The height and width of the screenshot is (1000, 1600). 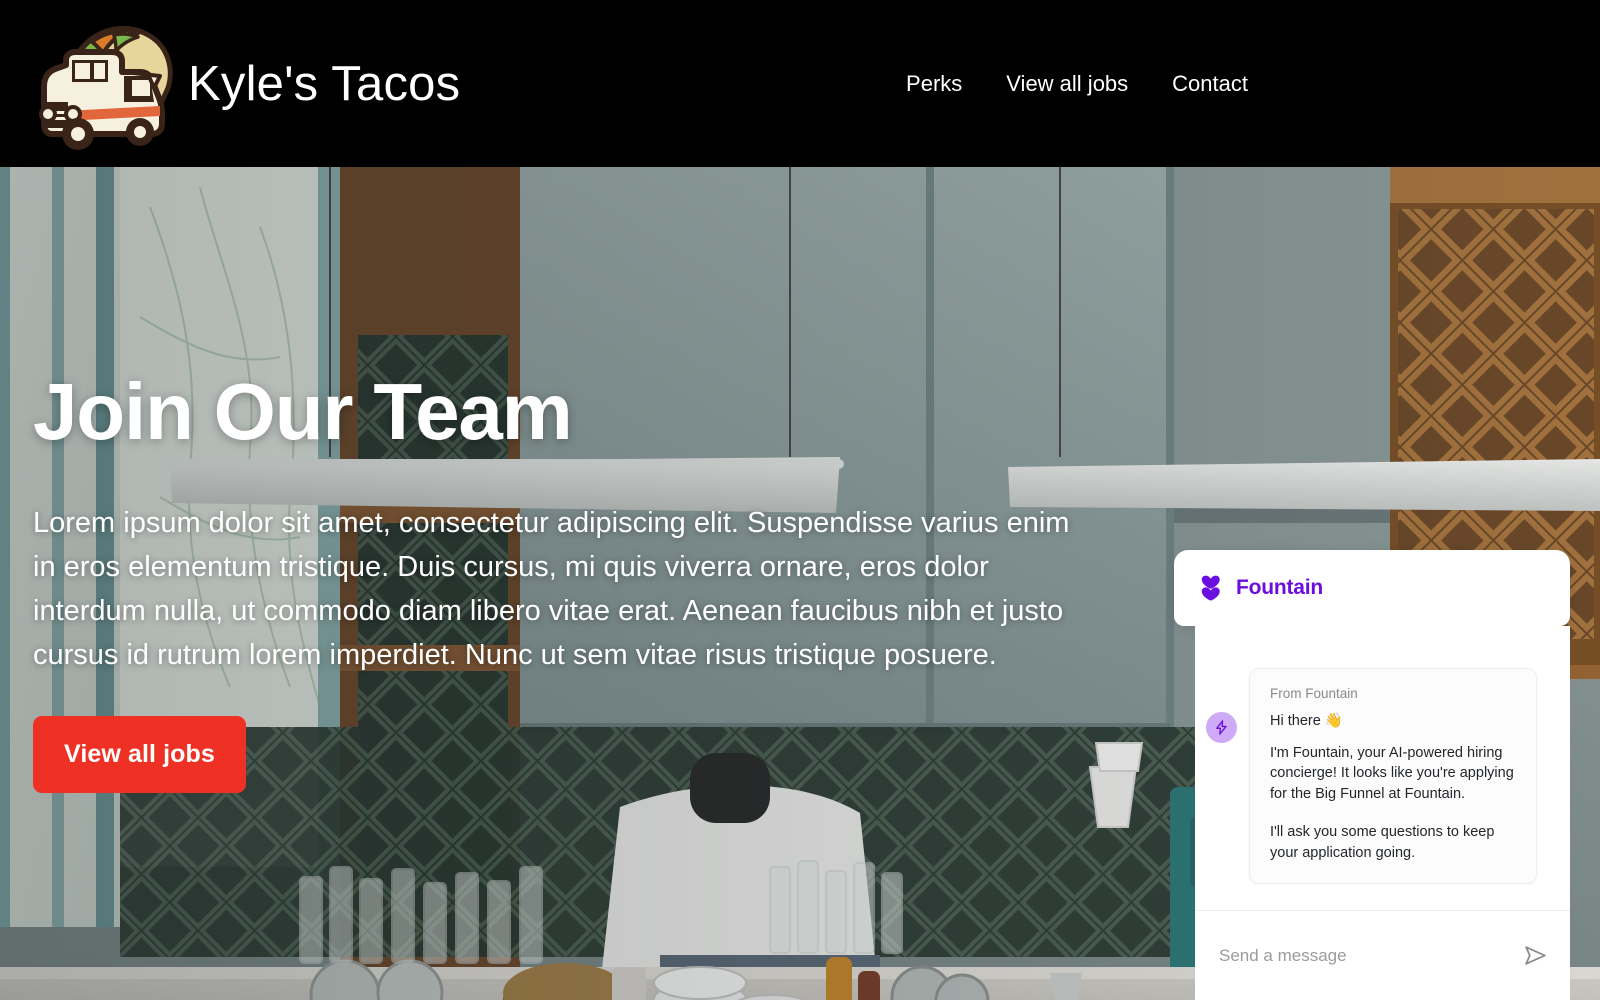 I want to click on primary-navigation: Perks View all jobs Contact, so click(x=1077, y=84).